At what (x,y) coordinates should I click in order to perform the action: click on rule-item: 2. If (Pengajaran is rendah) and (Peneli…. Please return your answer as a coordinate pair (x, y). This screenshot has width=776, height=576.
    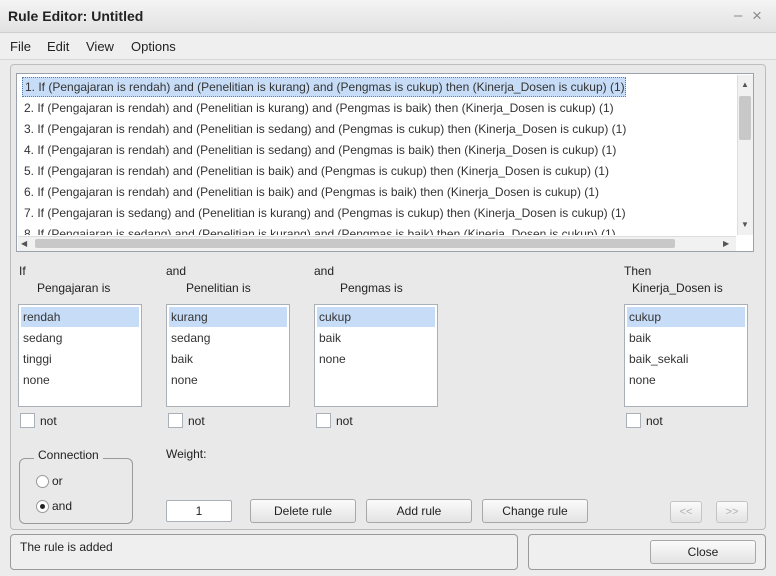
    Looking at the image, I should click on (318, 108).